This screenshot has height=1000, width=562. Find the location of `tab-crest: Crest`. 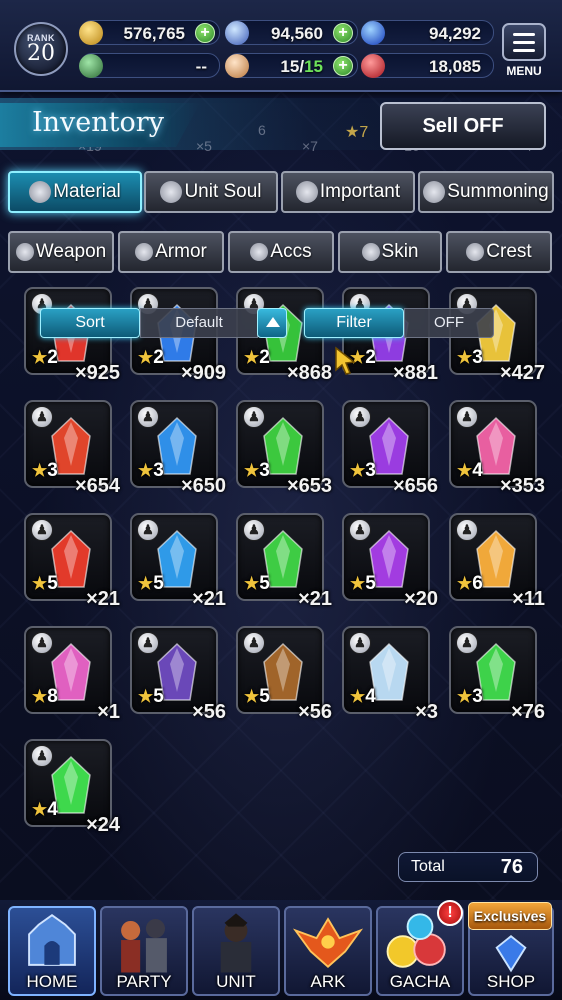

tab-crest: Crest is located at coordinates (499, 252).